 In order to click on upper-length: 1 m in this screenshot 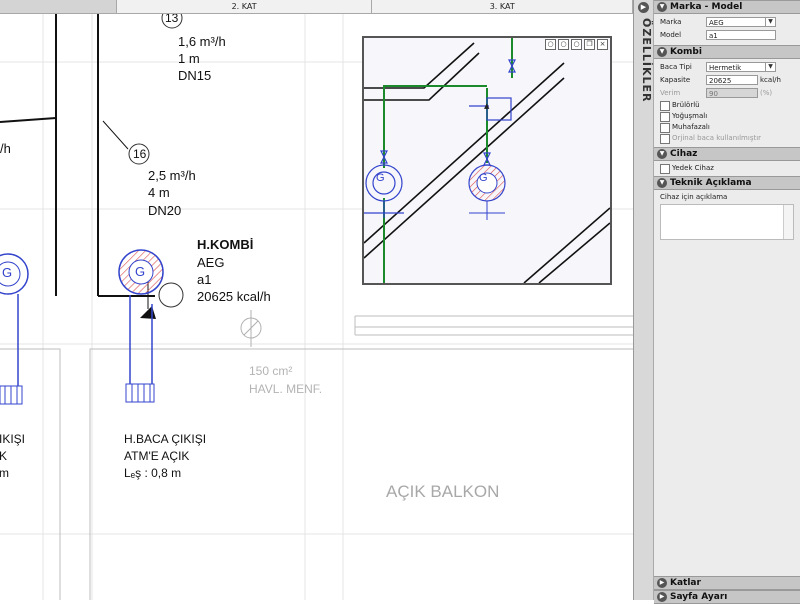, I will do `click(189, 58)`.